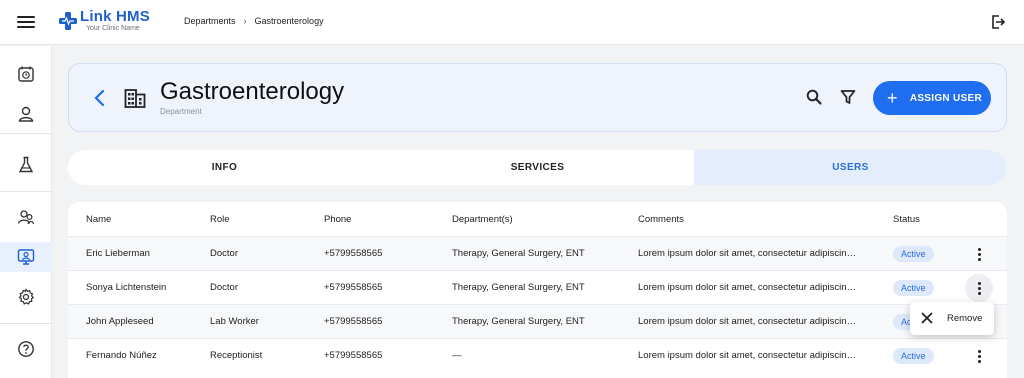 The height and width of the screenshot is (378, 1024). I want to click on sidebar-item-departments, so click(26, 257).